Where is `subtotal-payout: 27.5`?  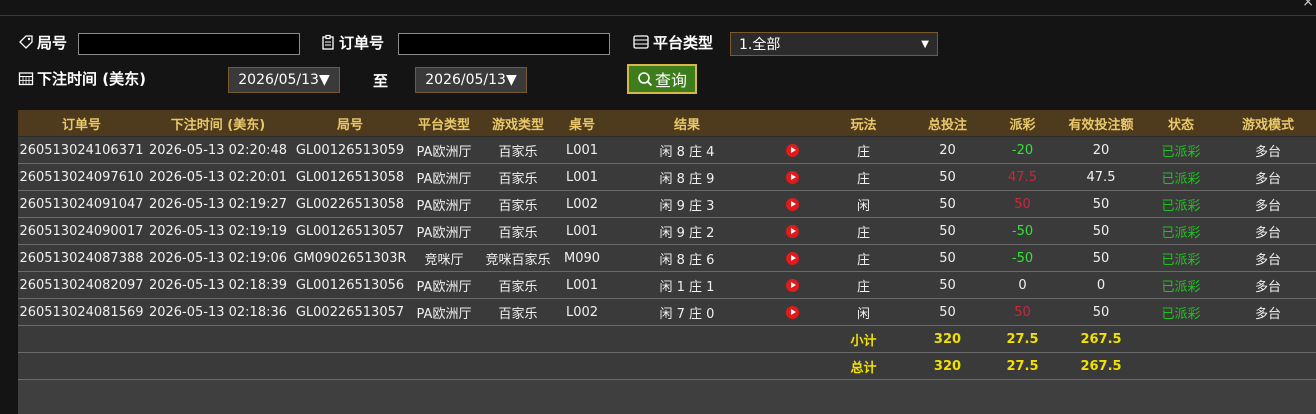 subtotal-payout: 27.5 is located at coordinates (1022, 339).